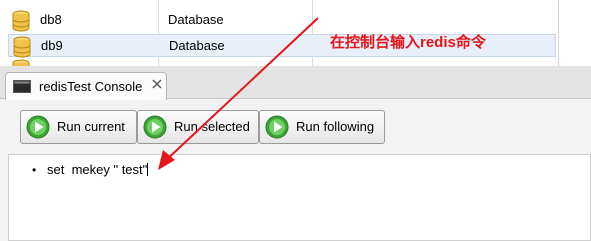 This screenshot has height=241, width=591. I want to click on tab-redistest-console: redisTest Console, so click(86, 86).